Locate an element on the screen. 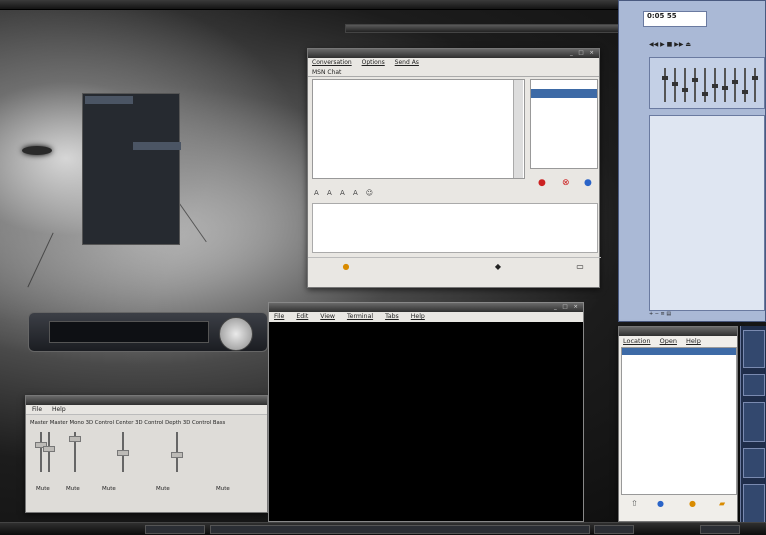  folder-tree-root is located at coordinates (679, 352).